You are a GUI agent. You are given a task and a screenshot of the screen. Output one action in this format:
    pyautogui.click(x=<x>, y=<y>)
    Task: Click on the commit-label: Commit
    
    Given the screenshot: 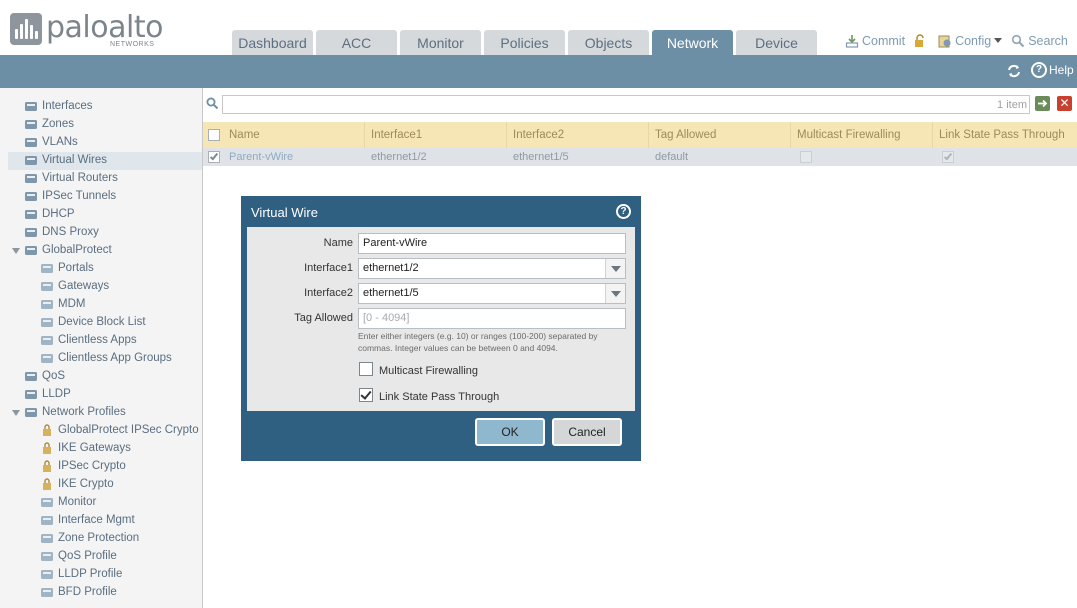 What is the action you would take?
    pyautogui.click(x=884, y=41)
    